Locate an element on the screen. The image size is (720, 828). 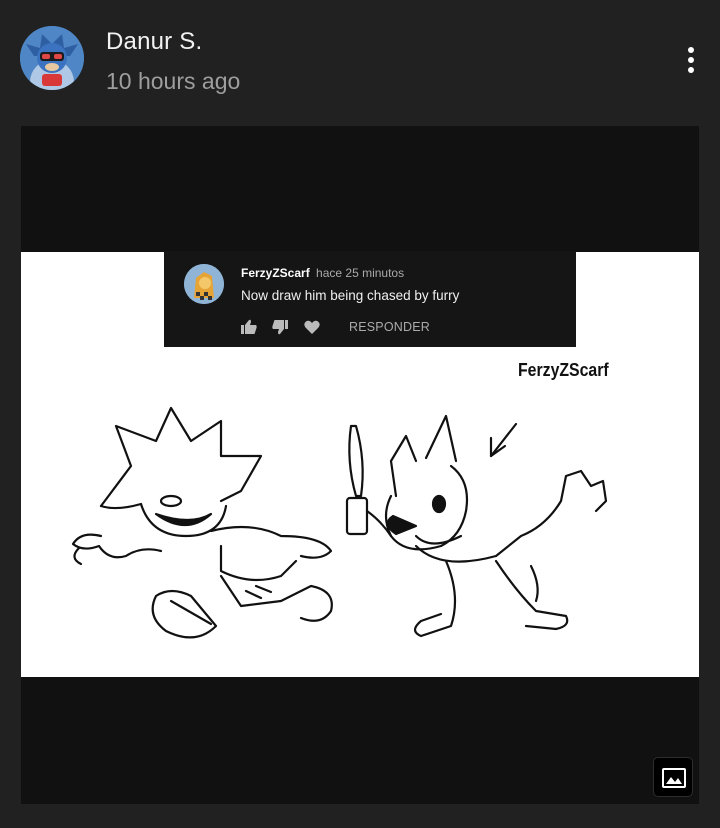
thumbs-up-icon is located at coordinates (249, 326).